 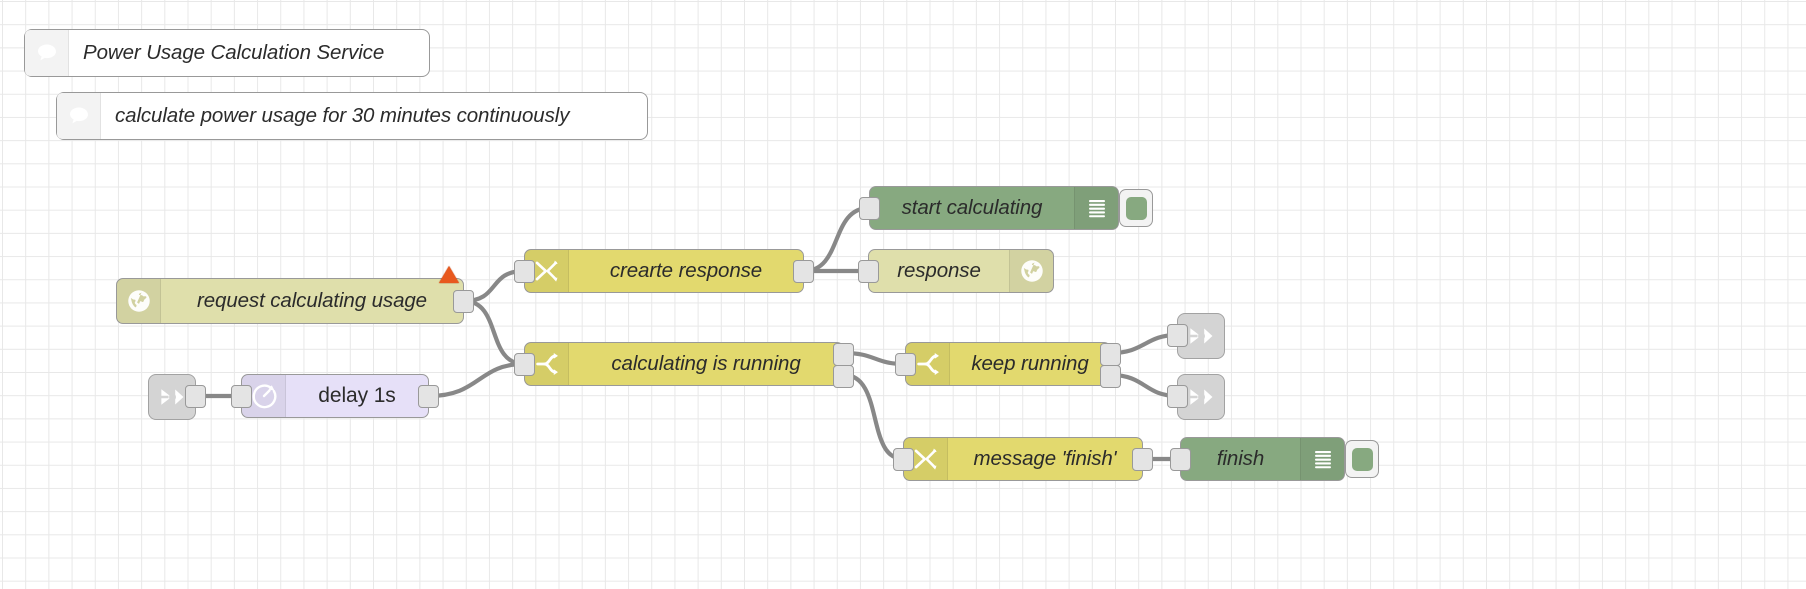 I want to click on node-label: response, so click(x=939, y=270).